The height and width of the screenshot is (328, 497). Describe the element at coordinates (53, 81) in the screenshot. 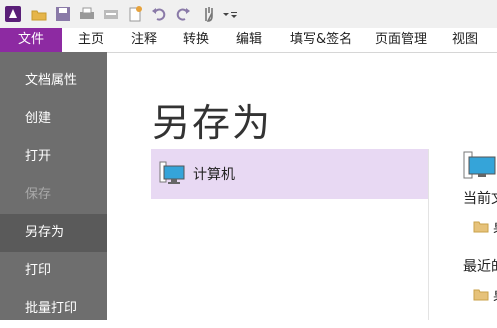

I see `nav-document-properties: 文档属性` at that location.